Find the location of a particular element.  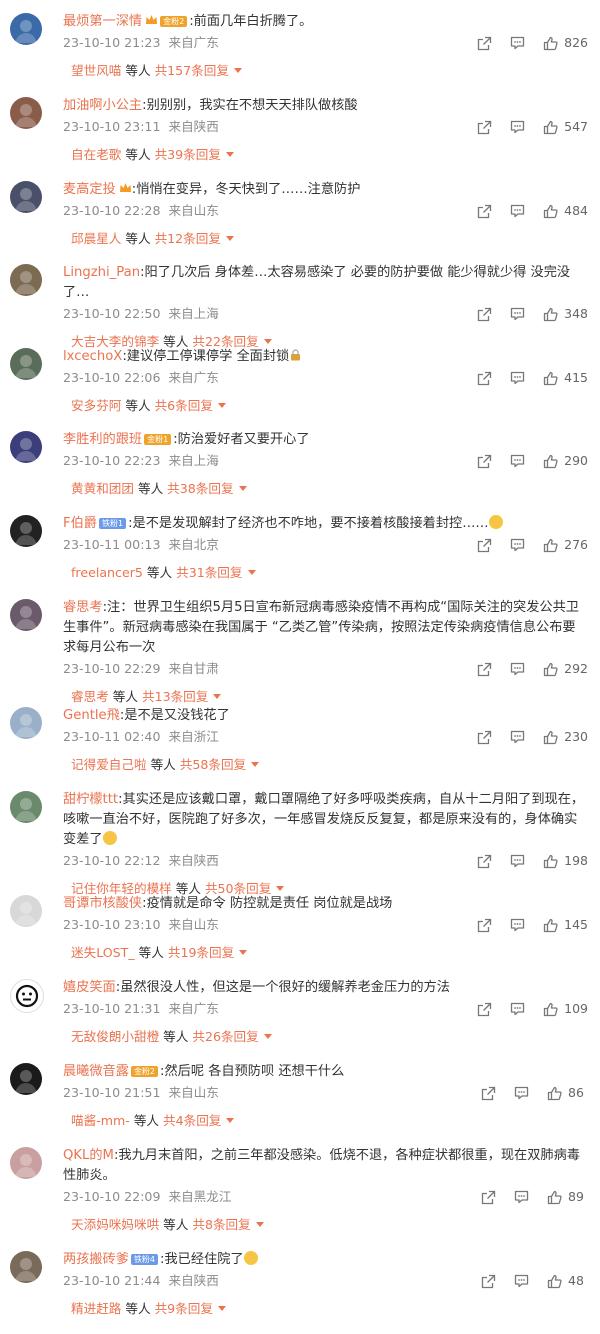

like-button: 109 is located at coordinates (565, 1009).